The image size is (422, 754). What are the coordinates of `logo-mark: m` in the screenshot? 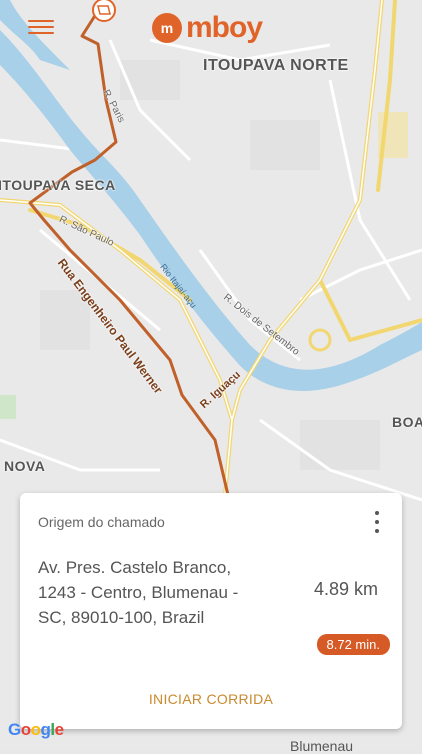 It's located at (167, 28).